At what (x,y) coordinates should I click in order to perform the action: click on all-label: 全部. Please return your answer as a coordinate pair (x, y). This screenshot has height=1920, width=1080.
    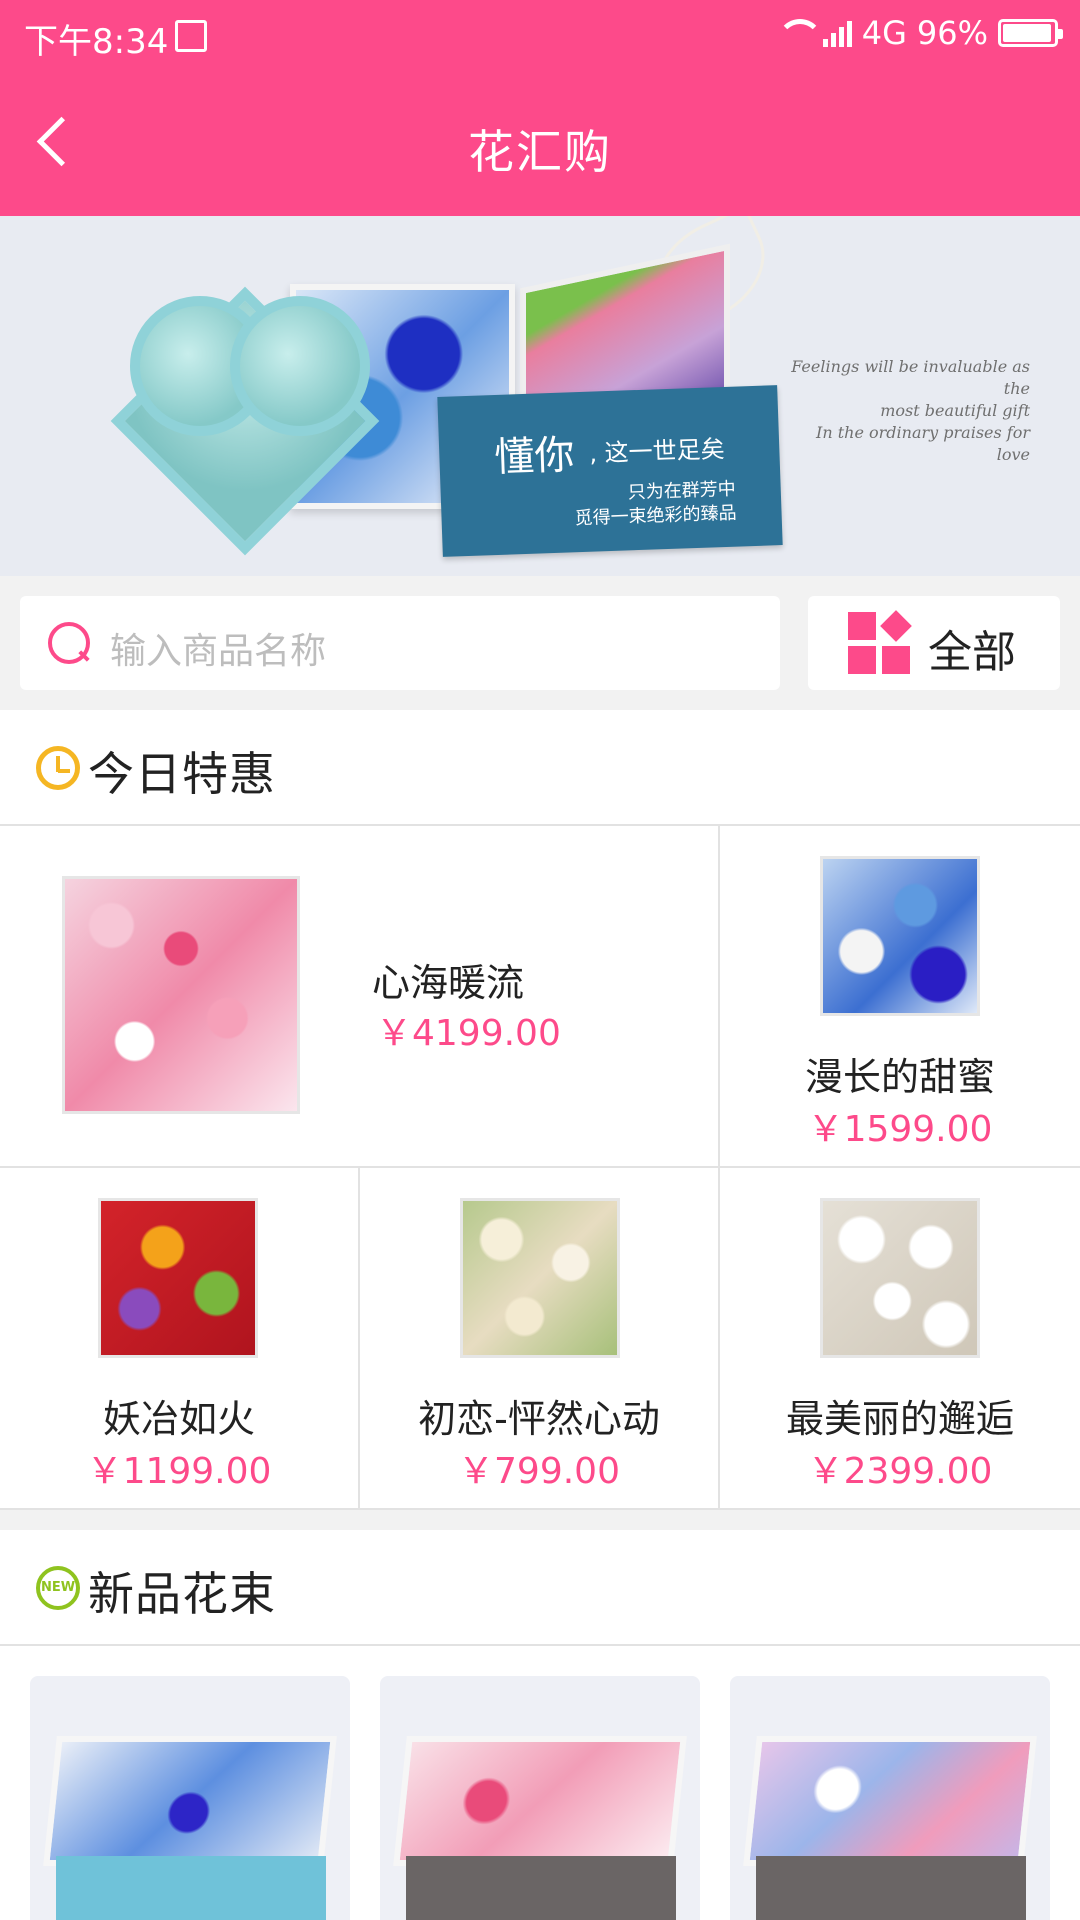
    Looking at the image, I should click on (972, 652).